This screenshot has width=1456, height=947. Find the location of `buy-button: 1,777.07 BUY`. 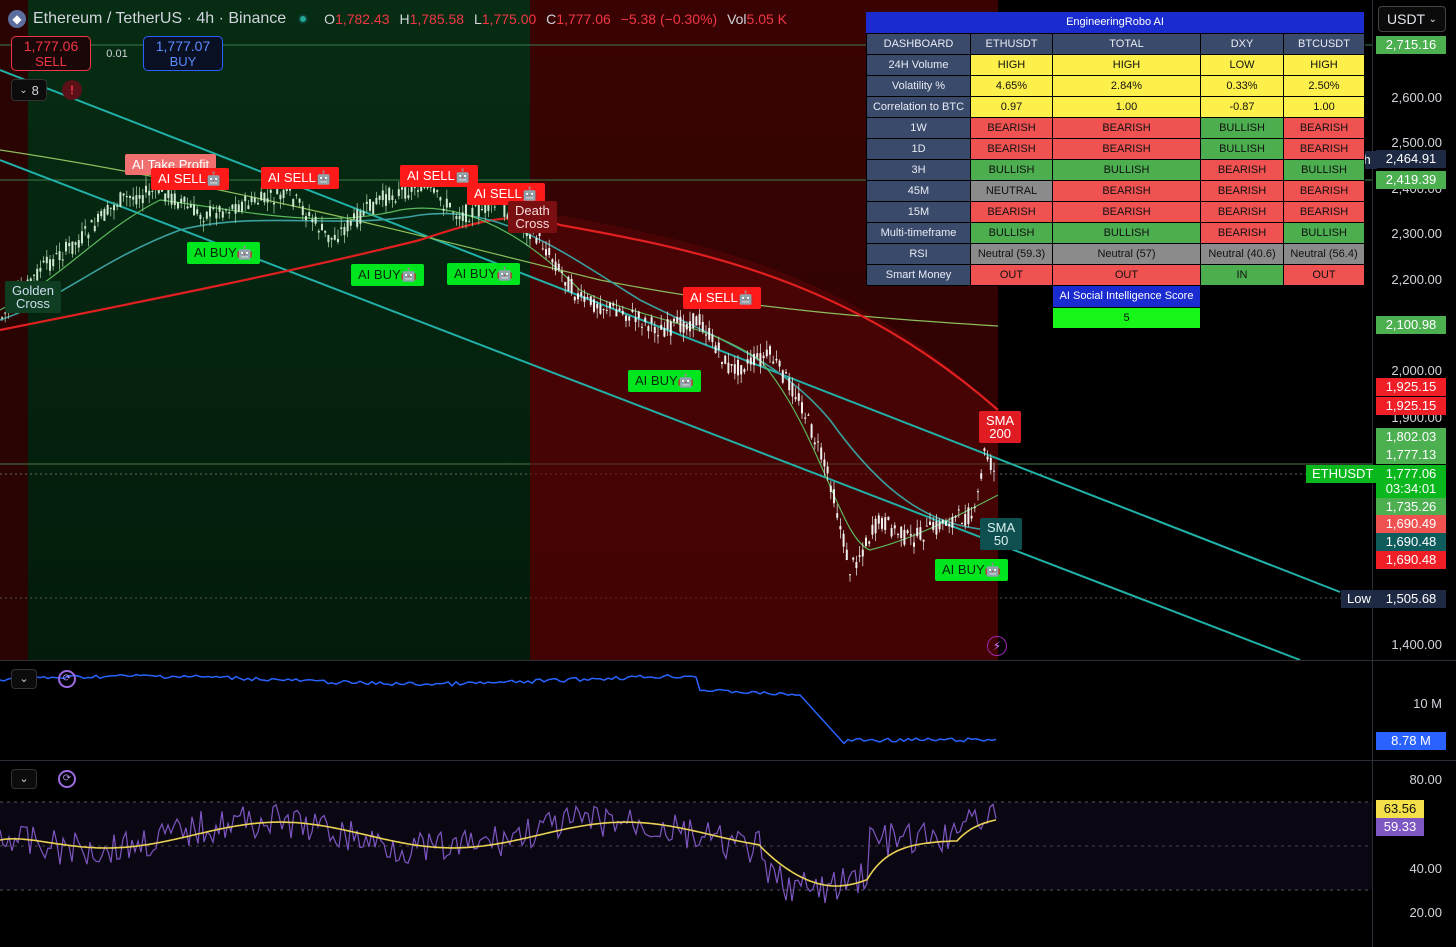

buy-button: 1,777.07 BUY is located at coordinates (183, 53).